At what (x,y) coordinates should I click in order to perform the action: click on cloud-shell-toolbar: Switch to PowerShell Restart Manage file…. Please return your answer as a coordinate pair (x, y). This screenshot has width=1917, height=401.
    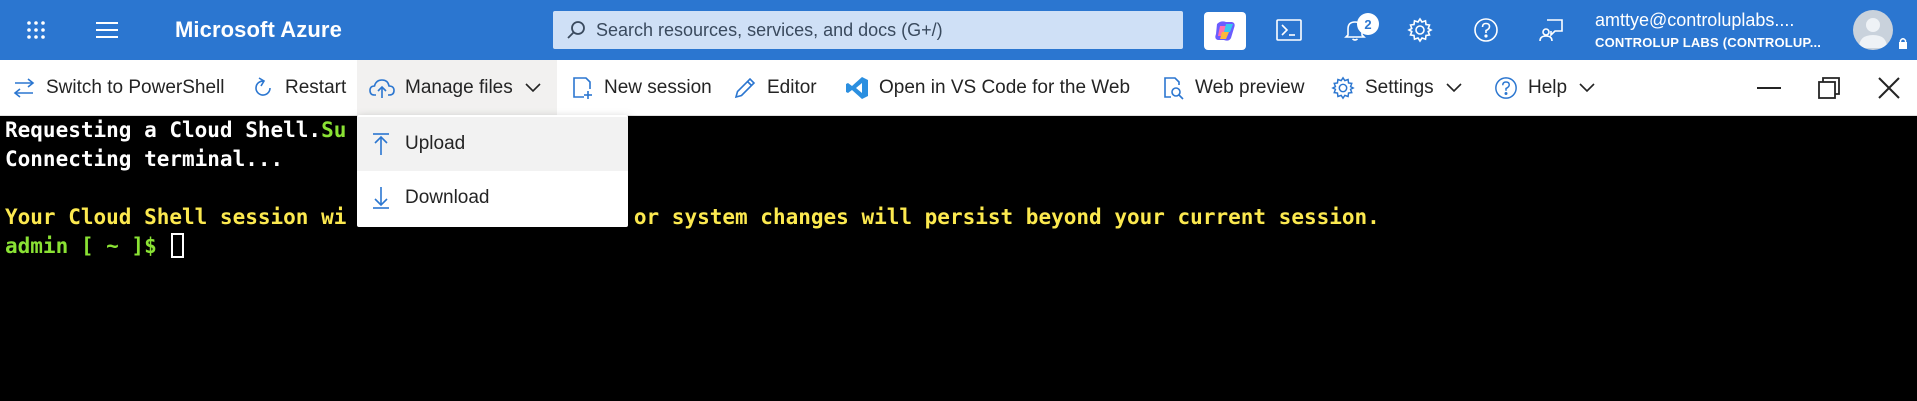
    Looking at the image, I should click on (958, 88).